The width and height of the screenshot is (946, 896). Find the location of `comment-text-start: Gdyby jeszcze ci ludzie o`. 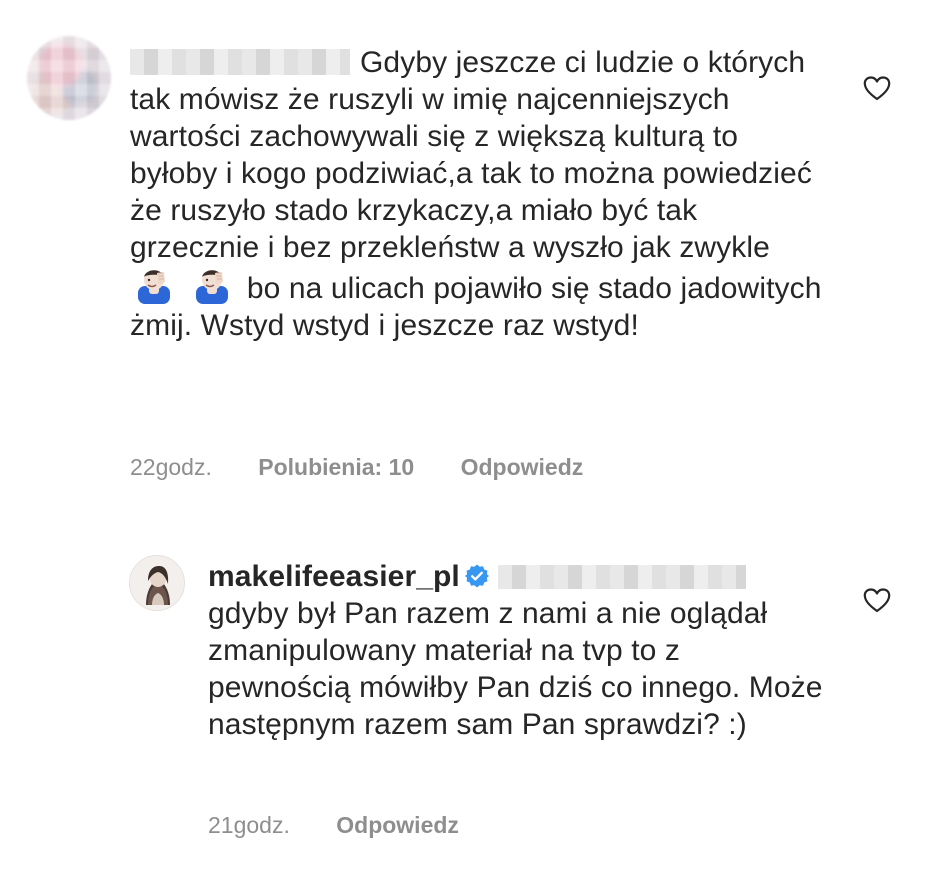

comment-text-start: Gdyby jeszcze ci ludzie o is located at coordinates (530, 62).